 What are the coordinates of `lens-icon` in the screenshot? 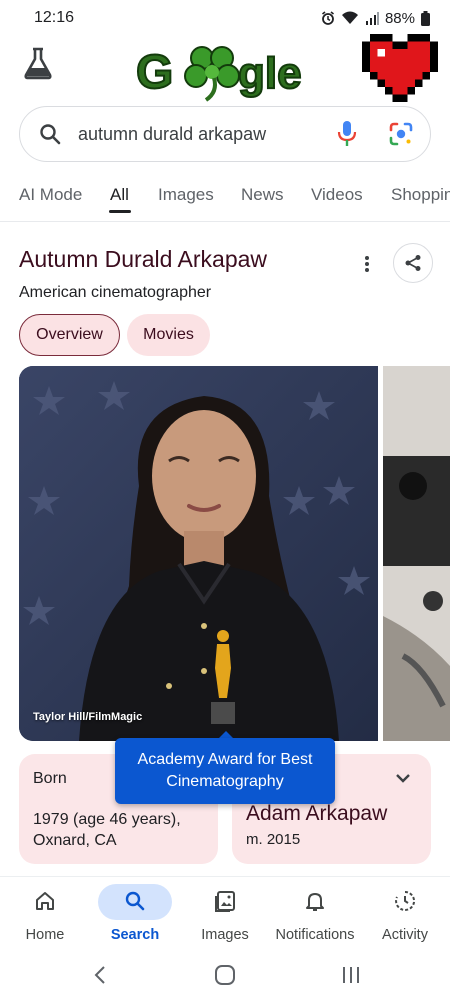 It's located at (401, 134).